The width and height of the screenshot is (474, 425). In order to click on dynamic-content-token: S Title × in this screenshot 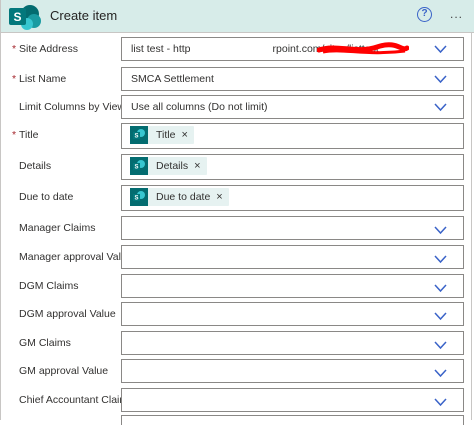, I will do `click(162, 135)`.